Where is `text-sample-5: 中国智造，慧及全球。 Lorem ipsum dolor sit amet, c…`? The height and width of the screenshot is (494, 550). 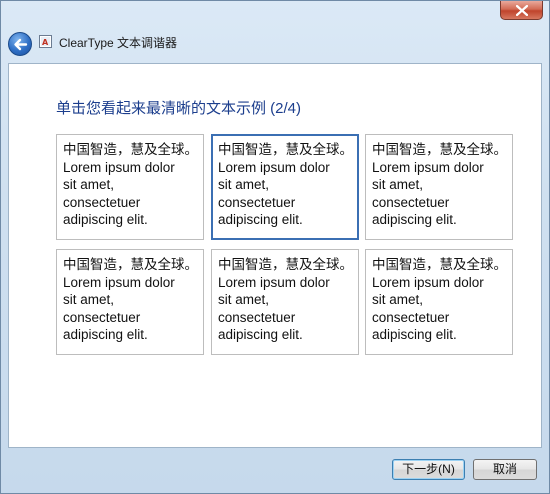 text-sample-5: 中国智造，慧及全球。 Lorem ipsum dolor sit amet, c… is located at coordinates (285, 302).